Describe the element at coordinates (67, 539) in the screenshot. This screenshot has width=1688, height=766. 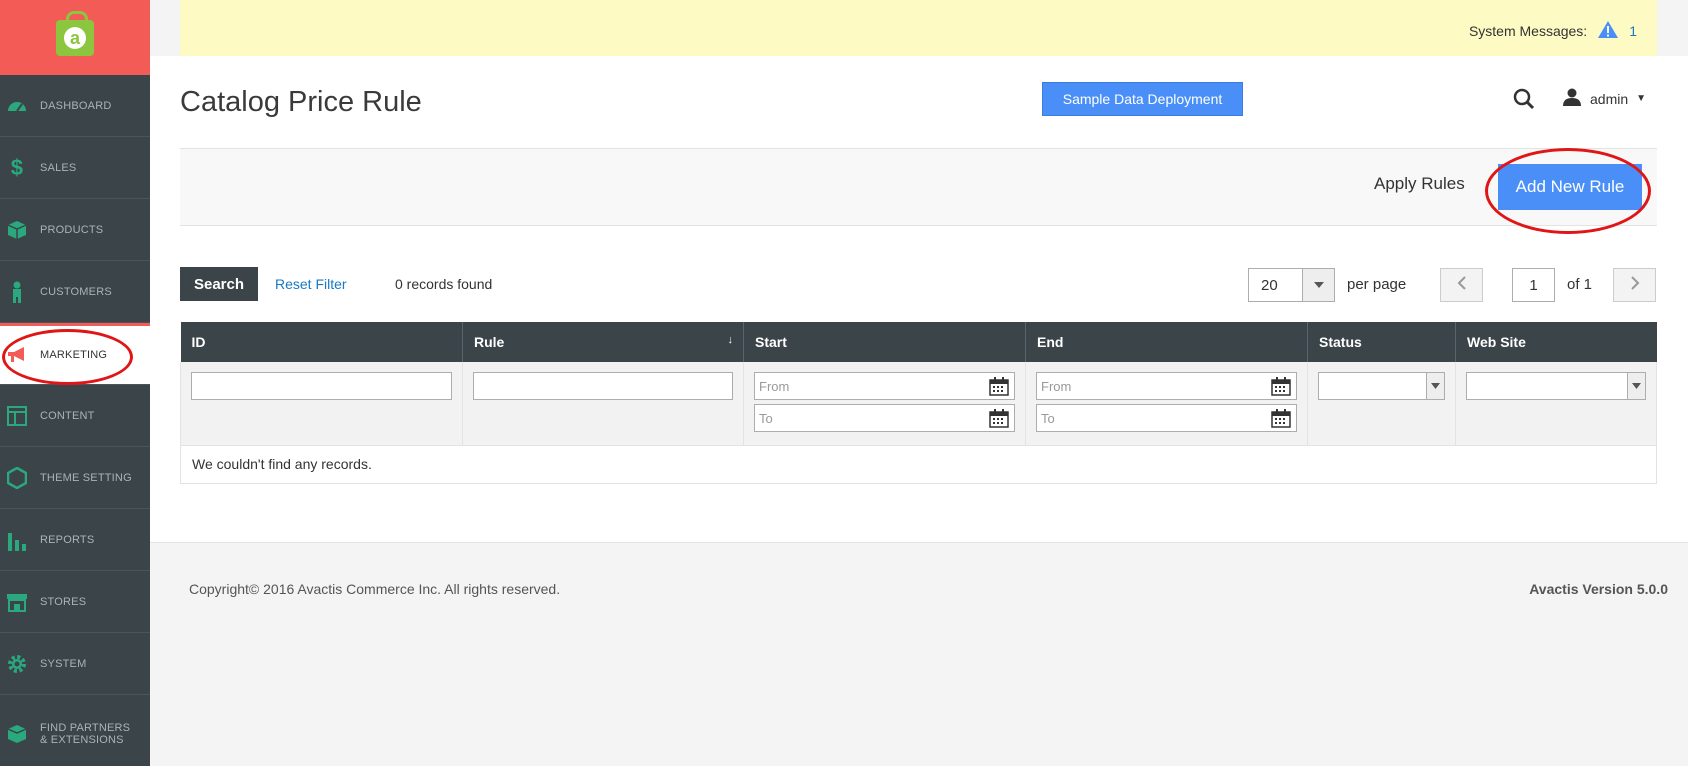
I see `sidebar-item-label: REPORTS` at that location.